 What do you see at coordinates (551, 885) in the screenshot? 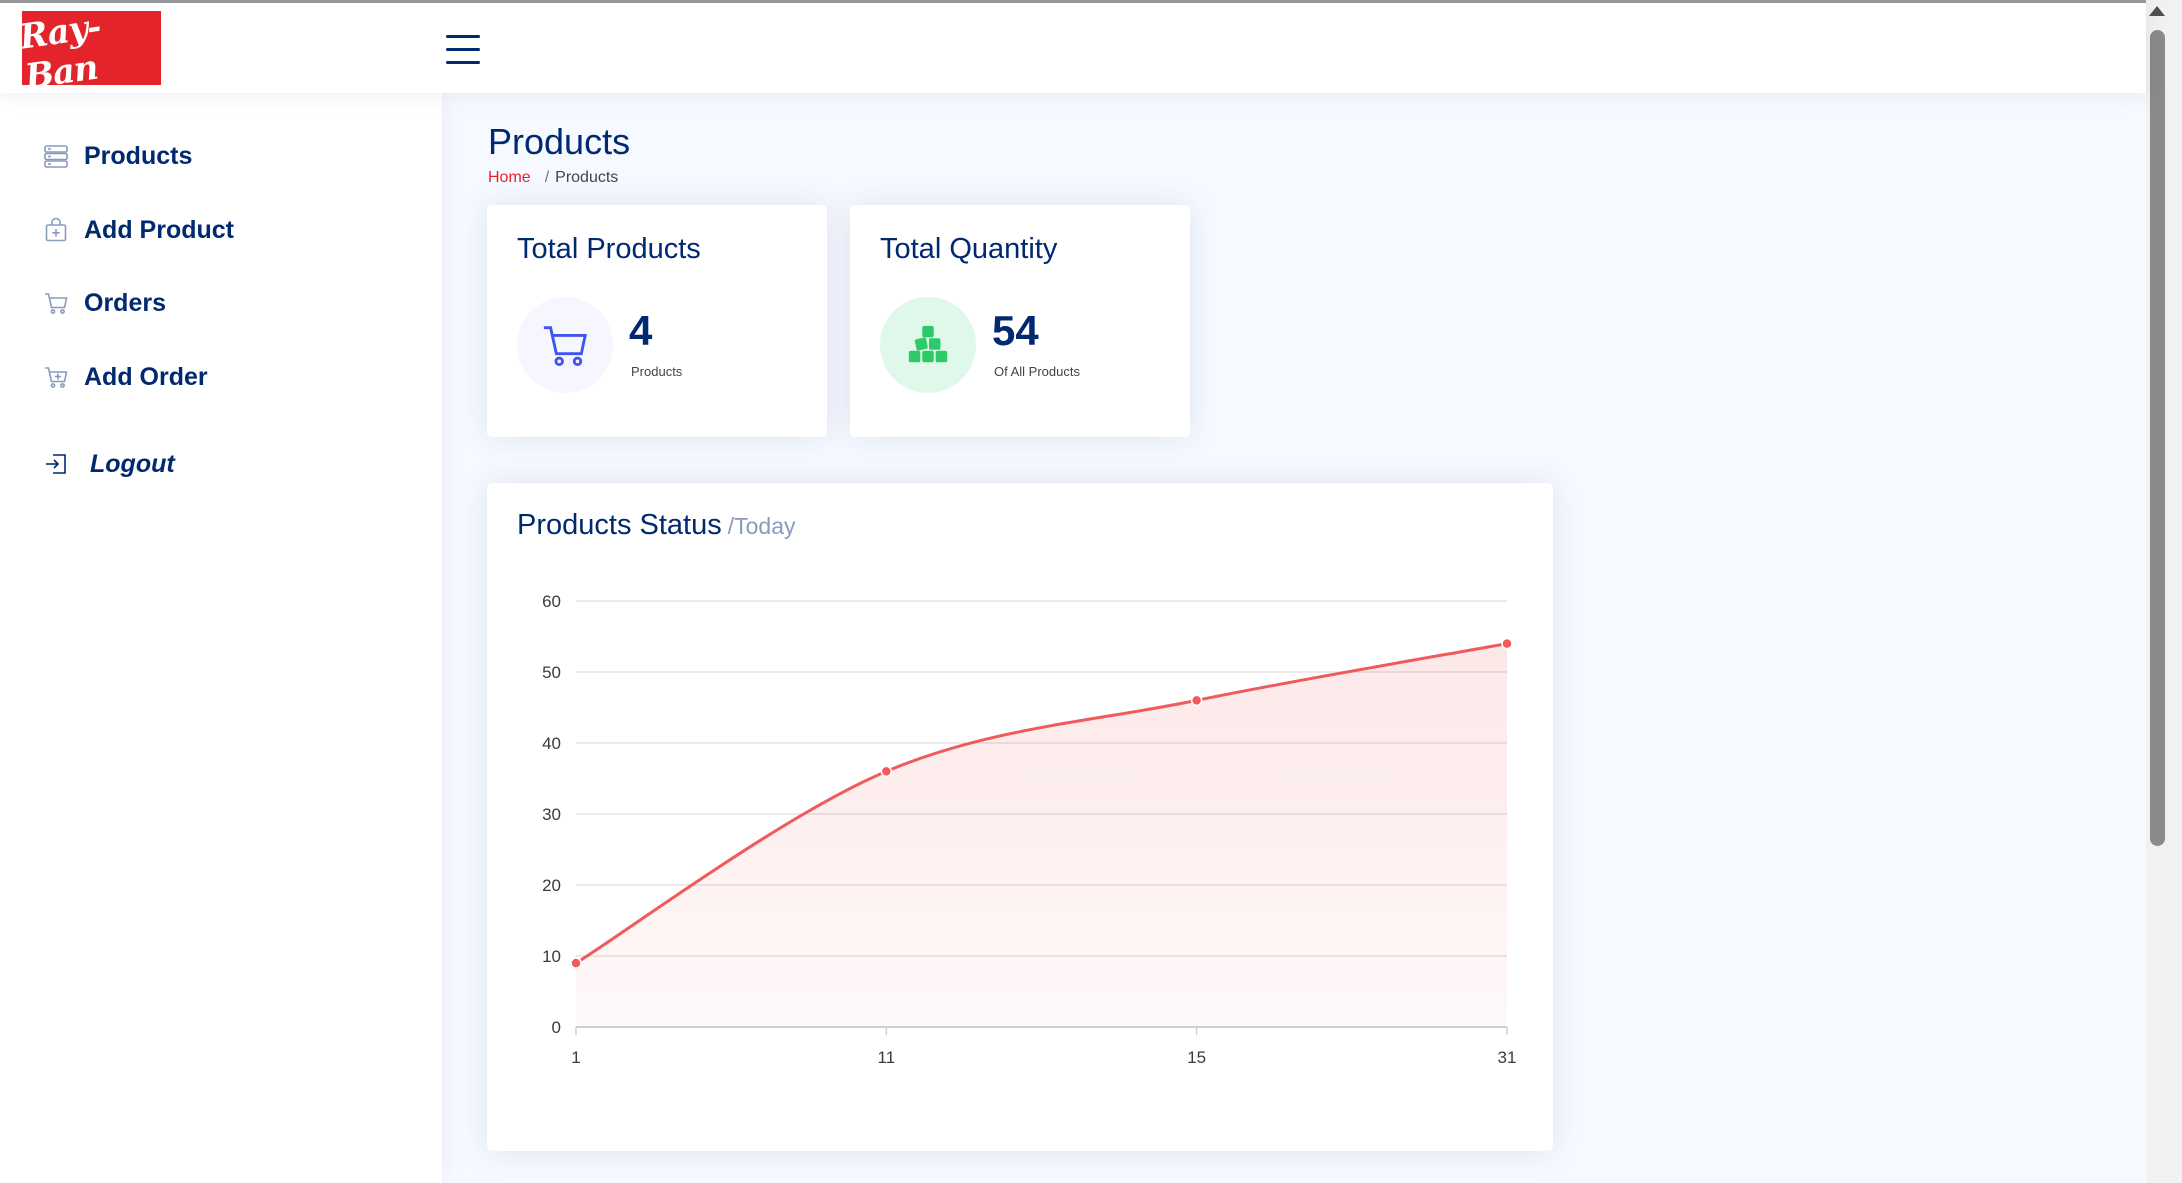
I see `y-tick-label: 20` at bounding box center [551, 885].